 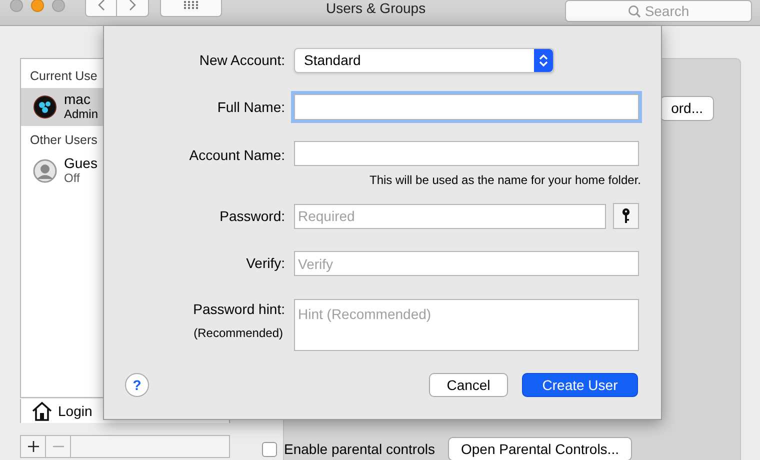 What do you see at coordinates (72, 178) in the screenshot?
I see `user-role: Off` at bounding box center [72, 178].